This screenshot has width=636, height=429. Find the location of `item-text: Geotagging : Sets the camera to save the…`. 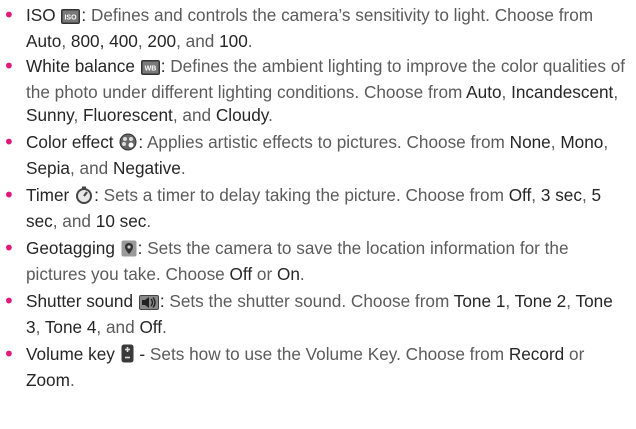

item-text: Geotagging : Sets the camera to save the… is located at coordinates (328, 261).